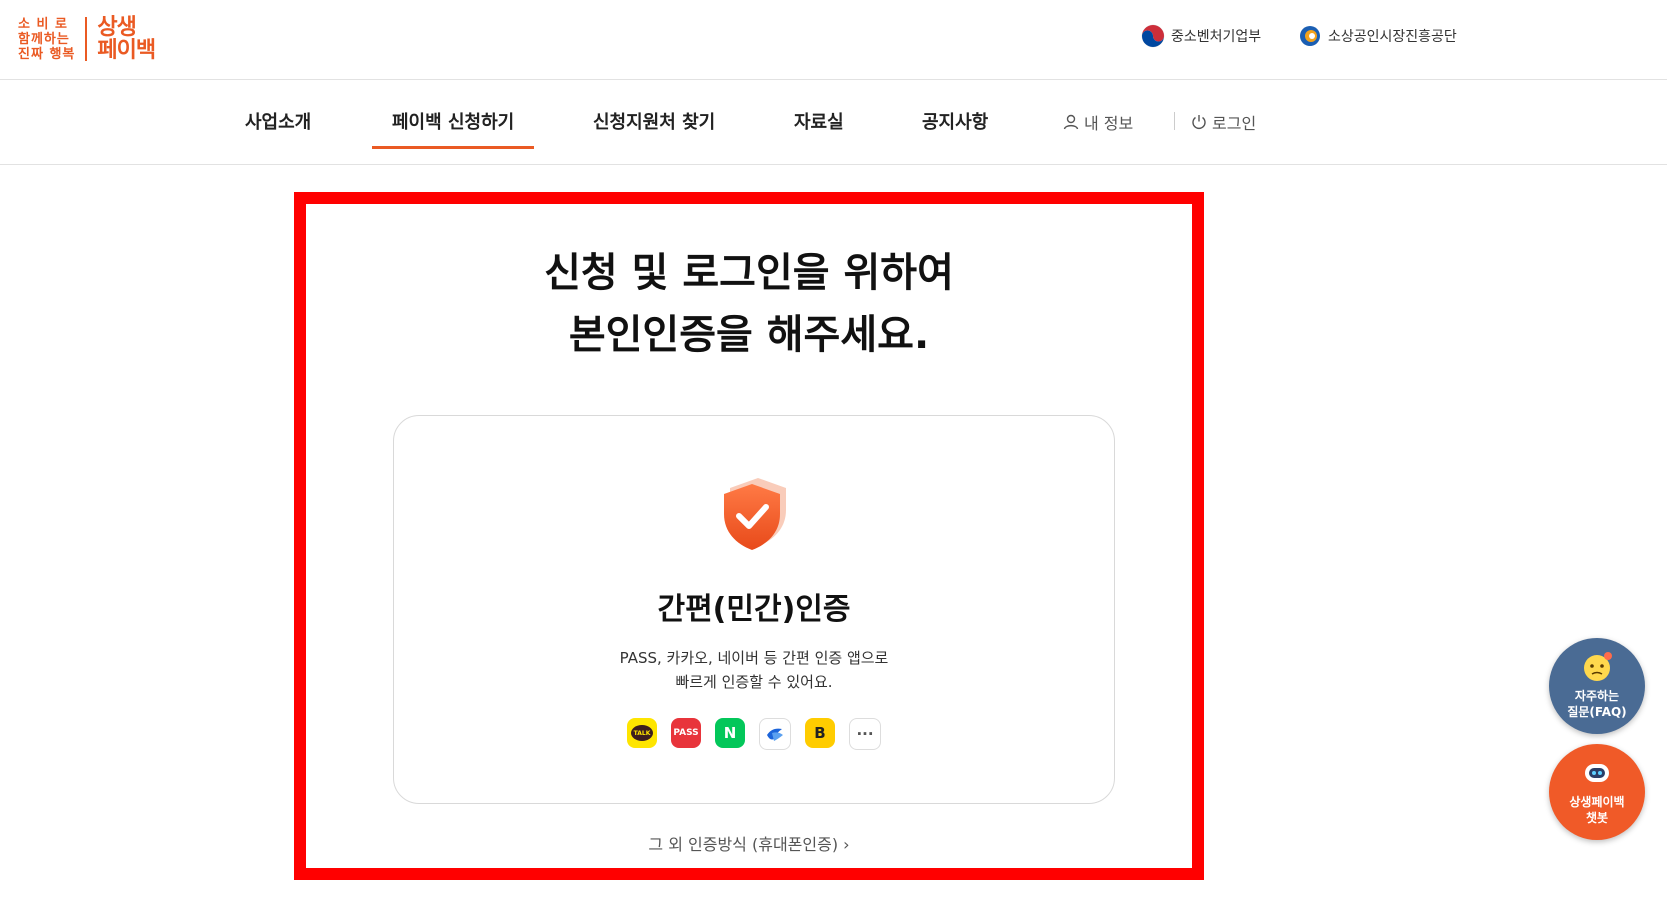 Image resolution: width=1667 pixels, height=902 pixels. What do you see at coordinates (686, 733) in the screenshot?
I see `pass-icon: PASS` at bounding box center [686, 733].